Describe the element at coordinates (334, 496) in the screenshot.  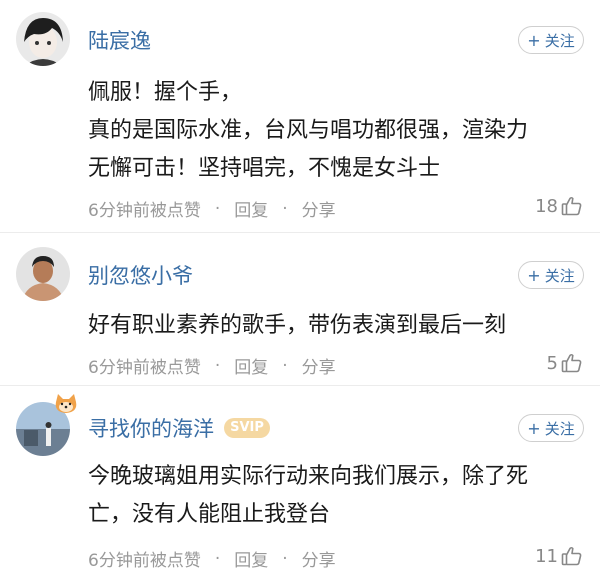
I see `comment-text: 今晚玻璃姐用实际行动来向我们展示，除了死 亡，没有人能阻止我登台` at that location.